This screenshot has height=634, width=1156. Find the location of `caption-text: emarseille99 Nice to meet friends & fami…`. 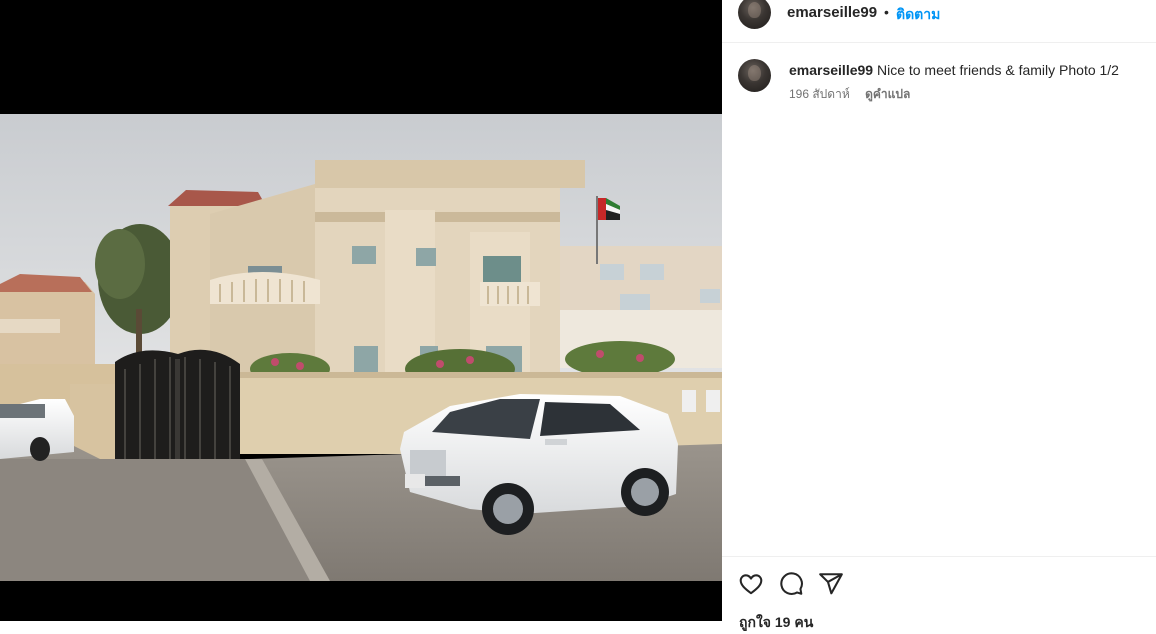

caption-text: emarseille99 Nice to meet friends & fami… is located at coordinates (954, 70).